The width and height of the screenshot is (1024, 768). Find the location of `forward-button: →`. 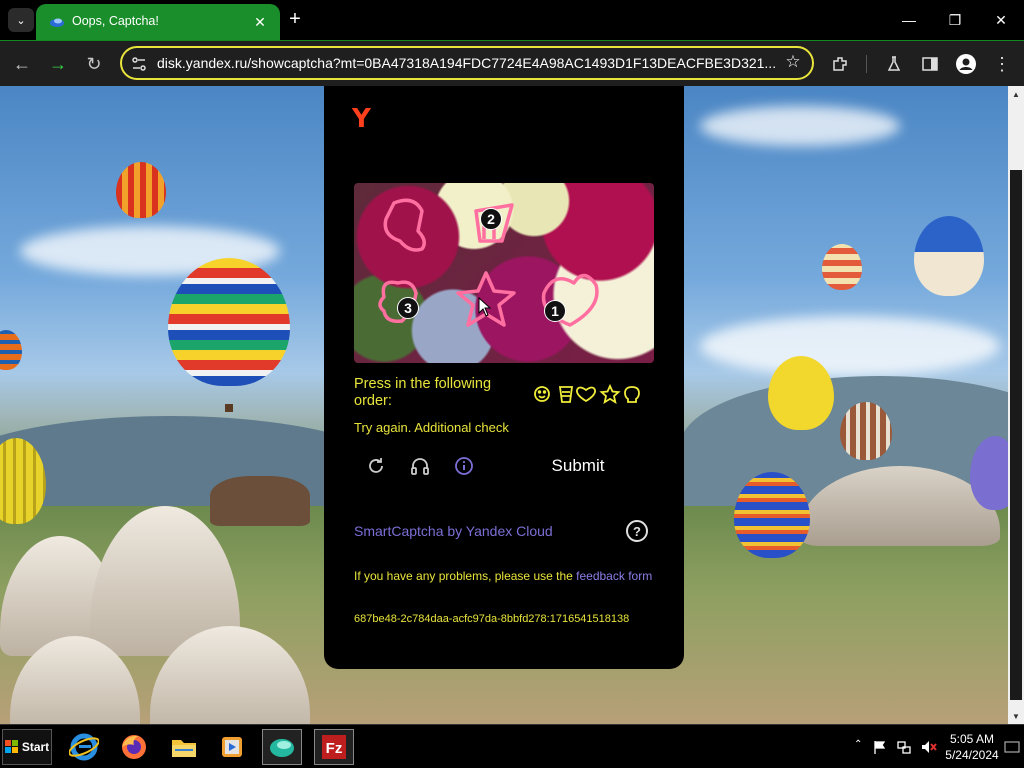

forward-button: → is located at coordinates (58, 64).